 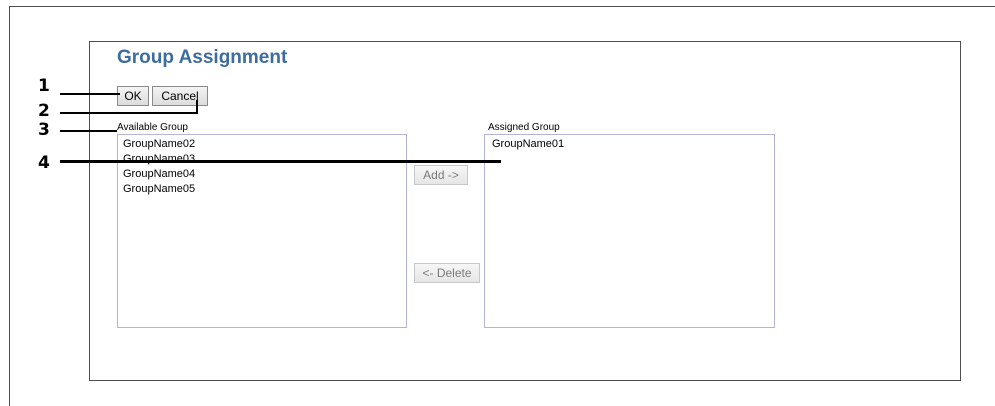 What do you see at coordinates (180, 96) in the screenshot?
I see `cancel-button: Cancel` at bounding box center [180, 96].